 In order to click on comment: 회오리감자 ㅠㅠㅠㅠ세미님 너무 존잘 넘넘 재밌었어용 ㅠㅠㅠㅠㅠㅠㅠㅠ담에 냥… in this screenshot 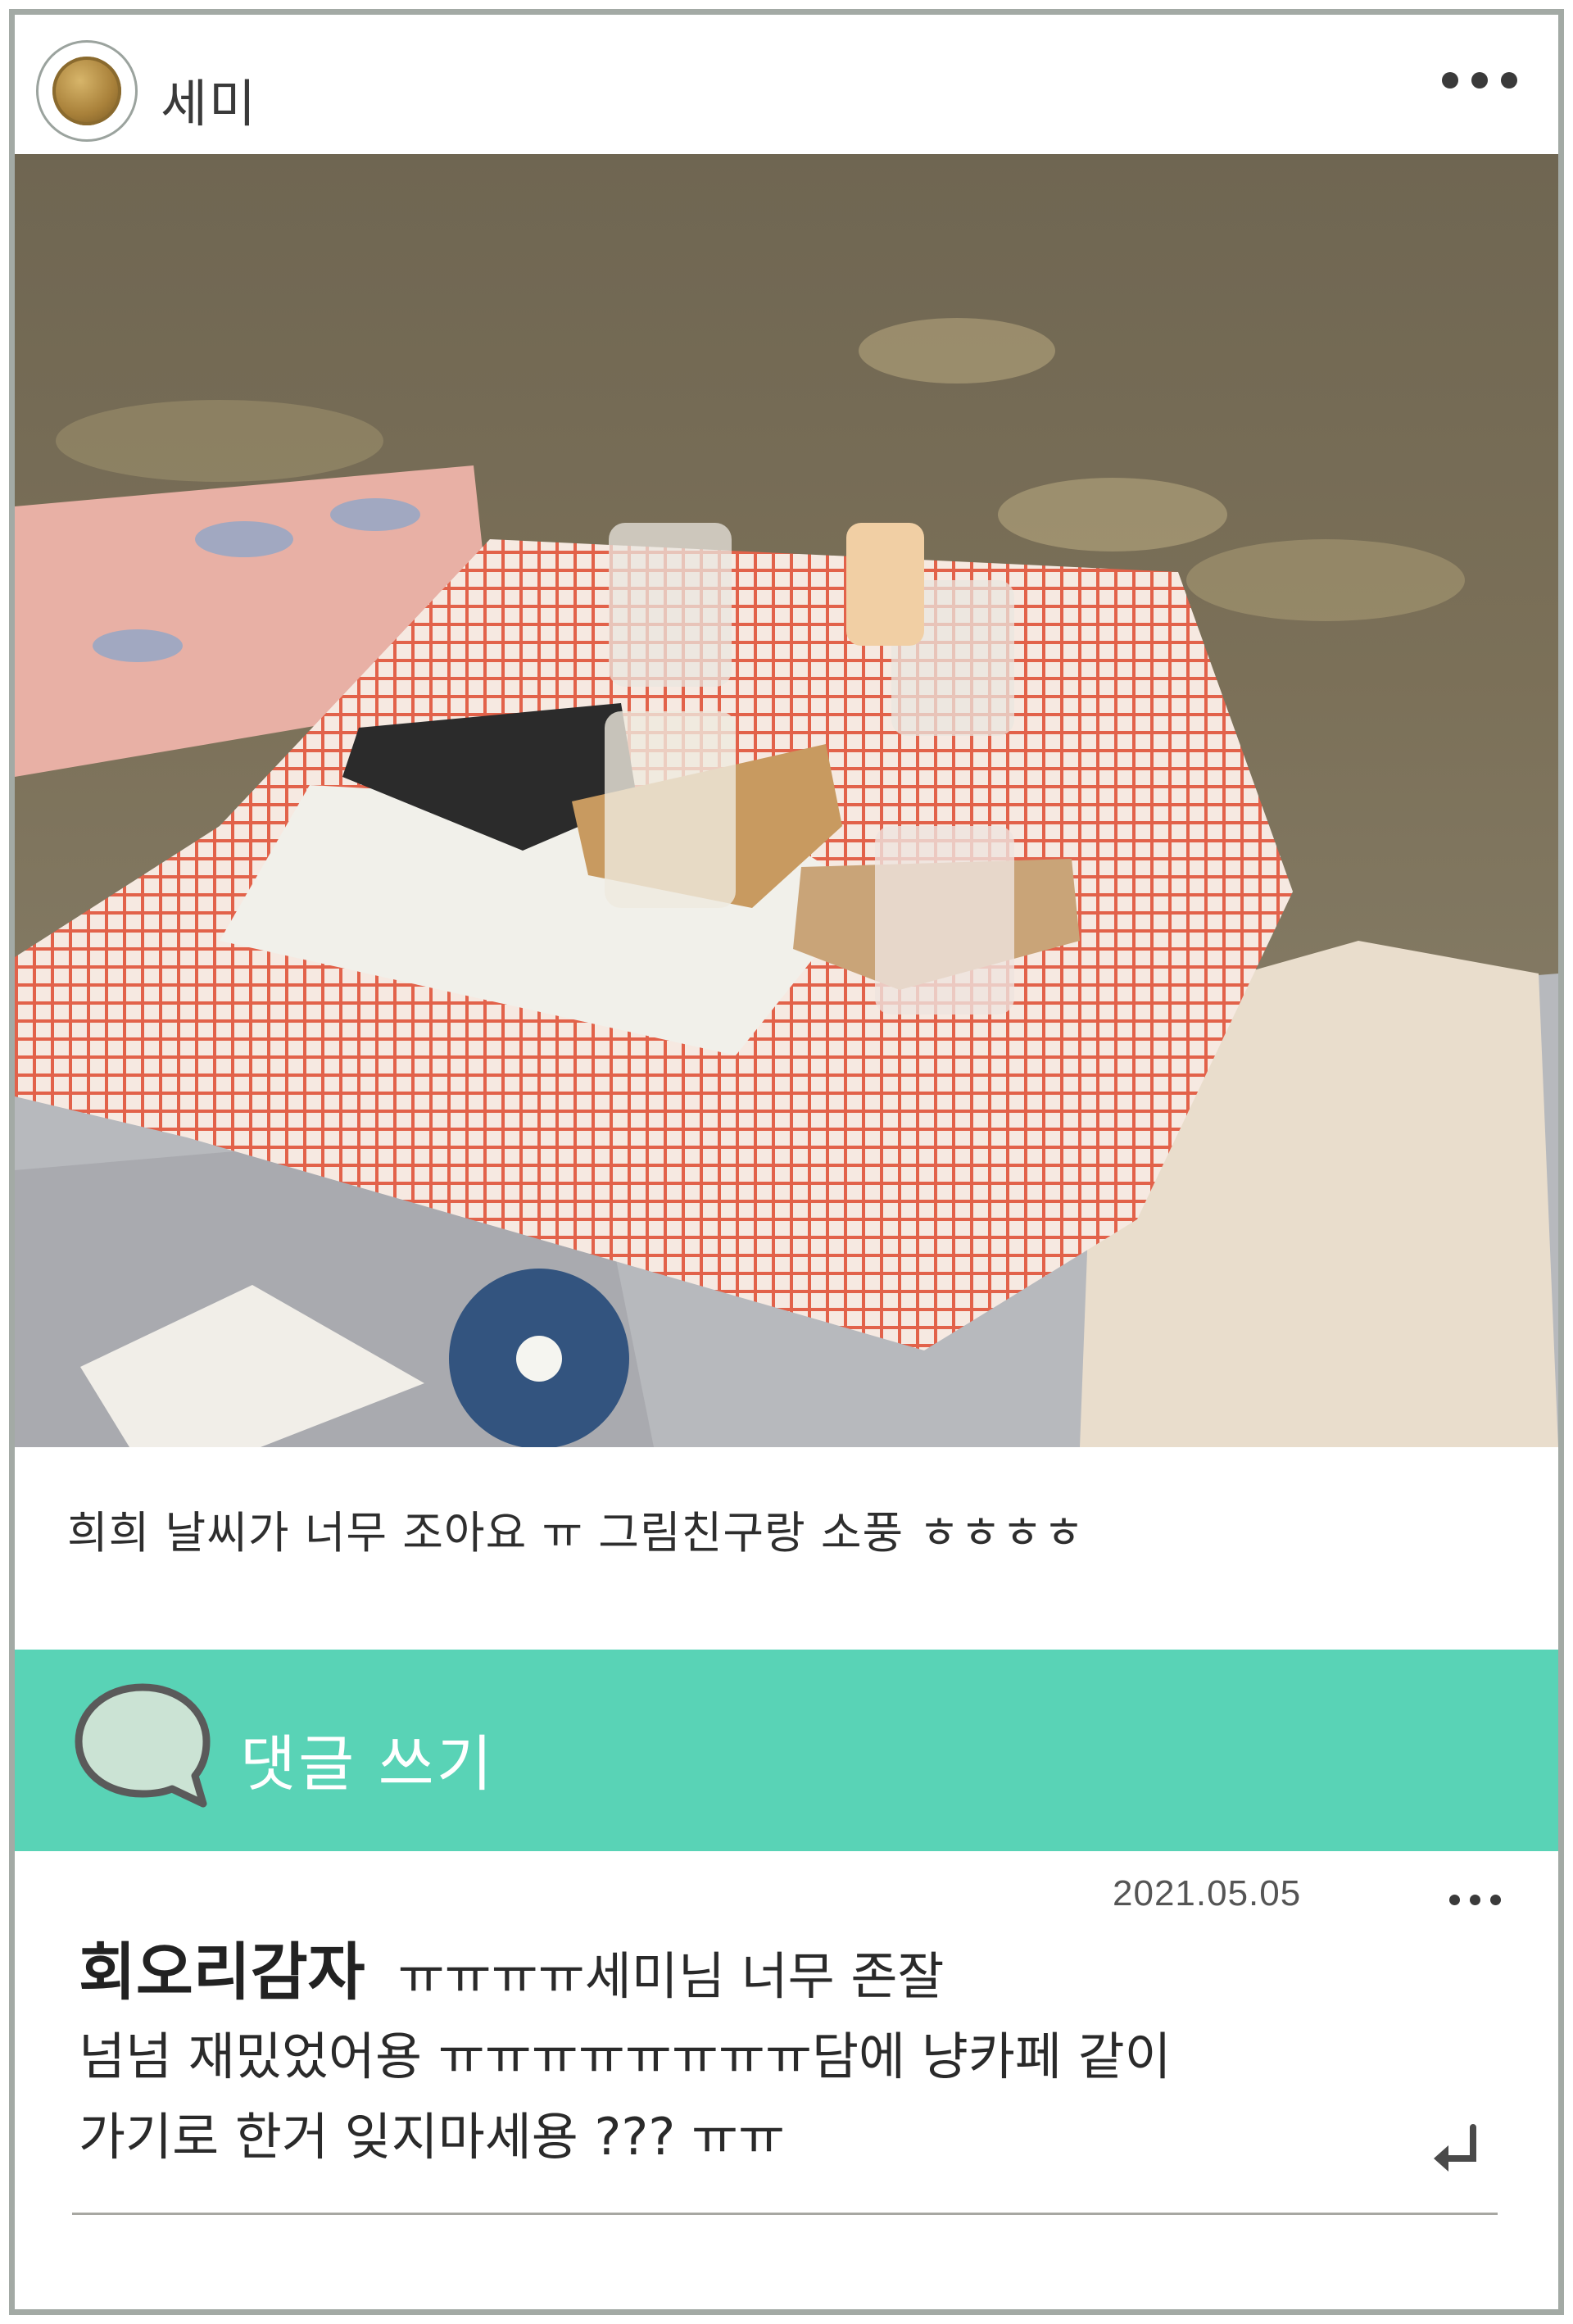, I will do `click(750, 2054)`.